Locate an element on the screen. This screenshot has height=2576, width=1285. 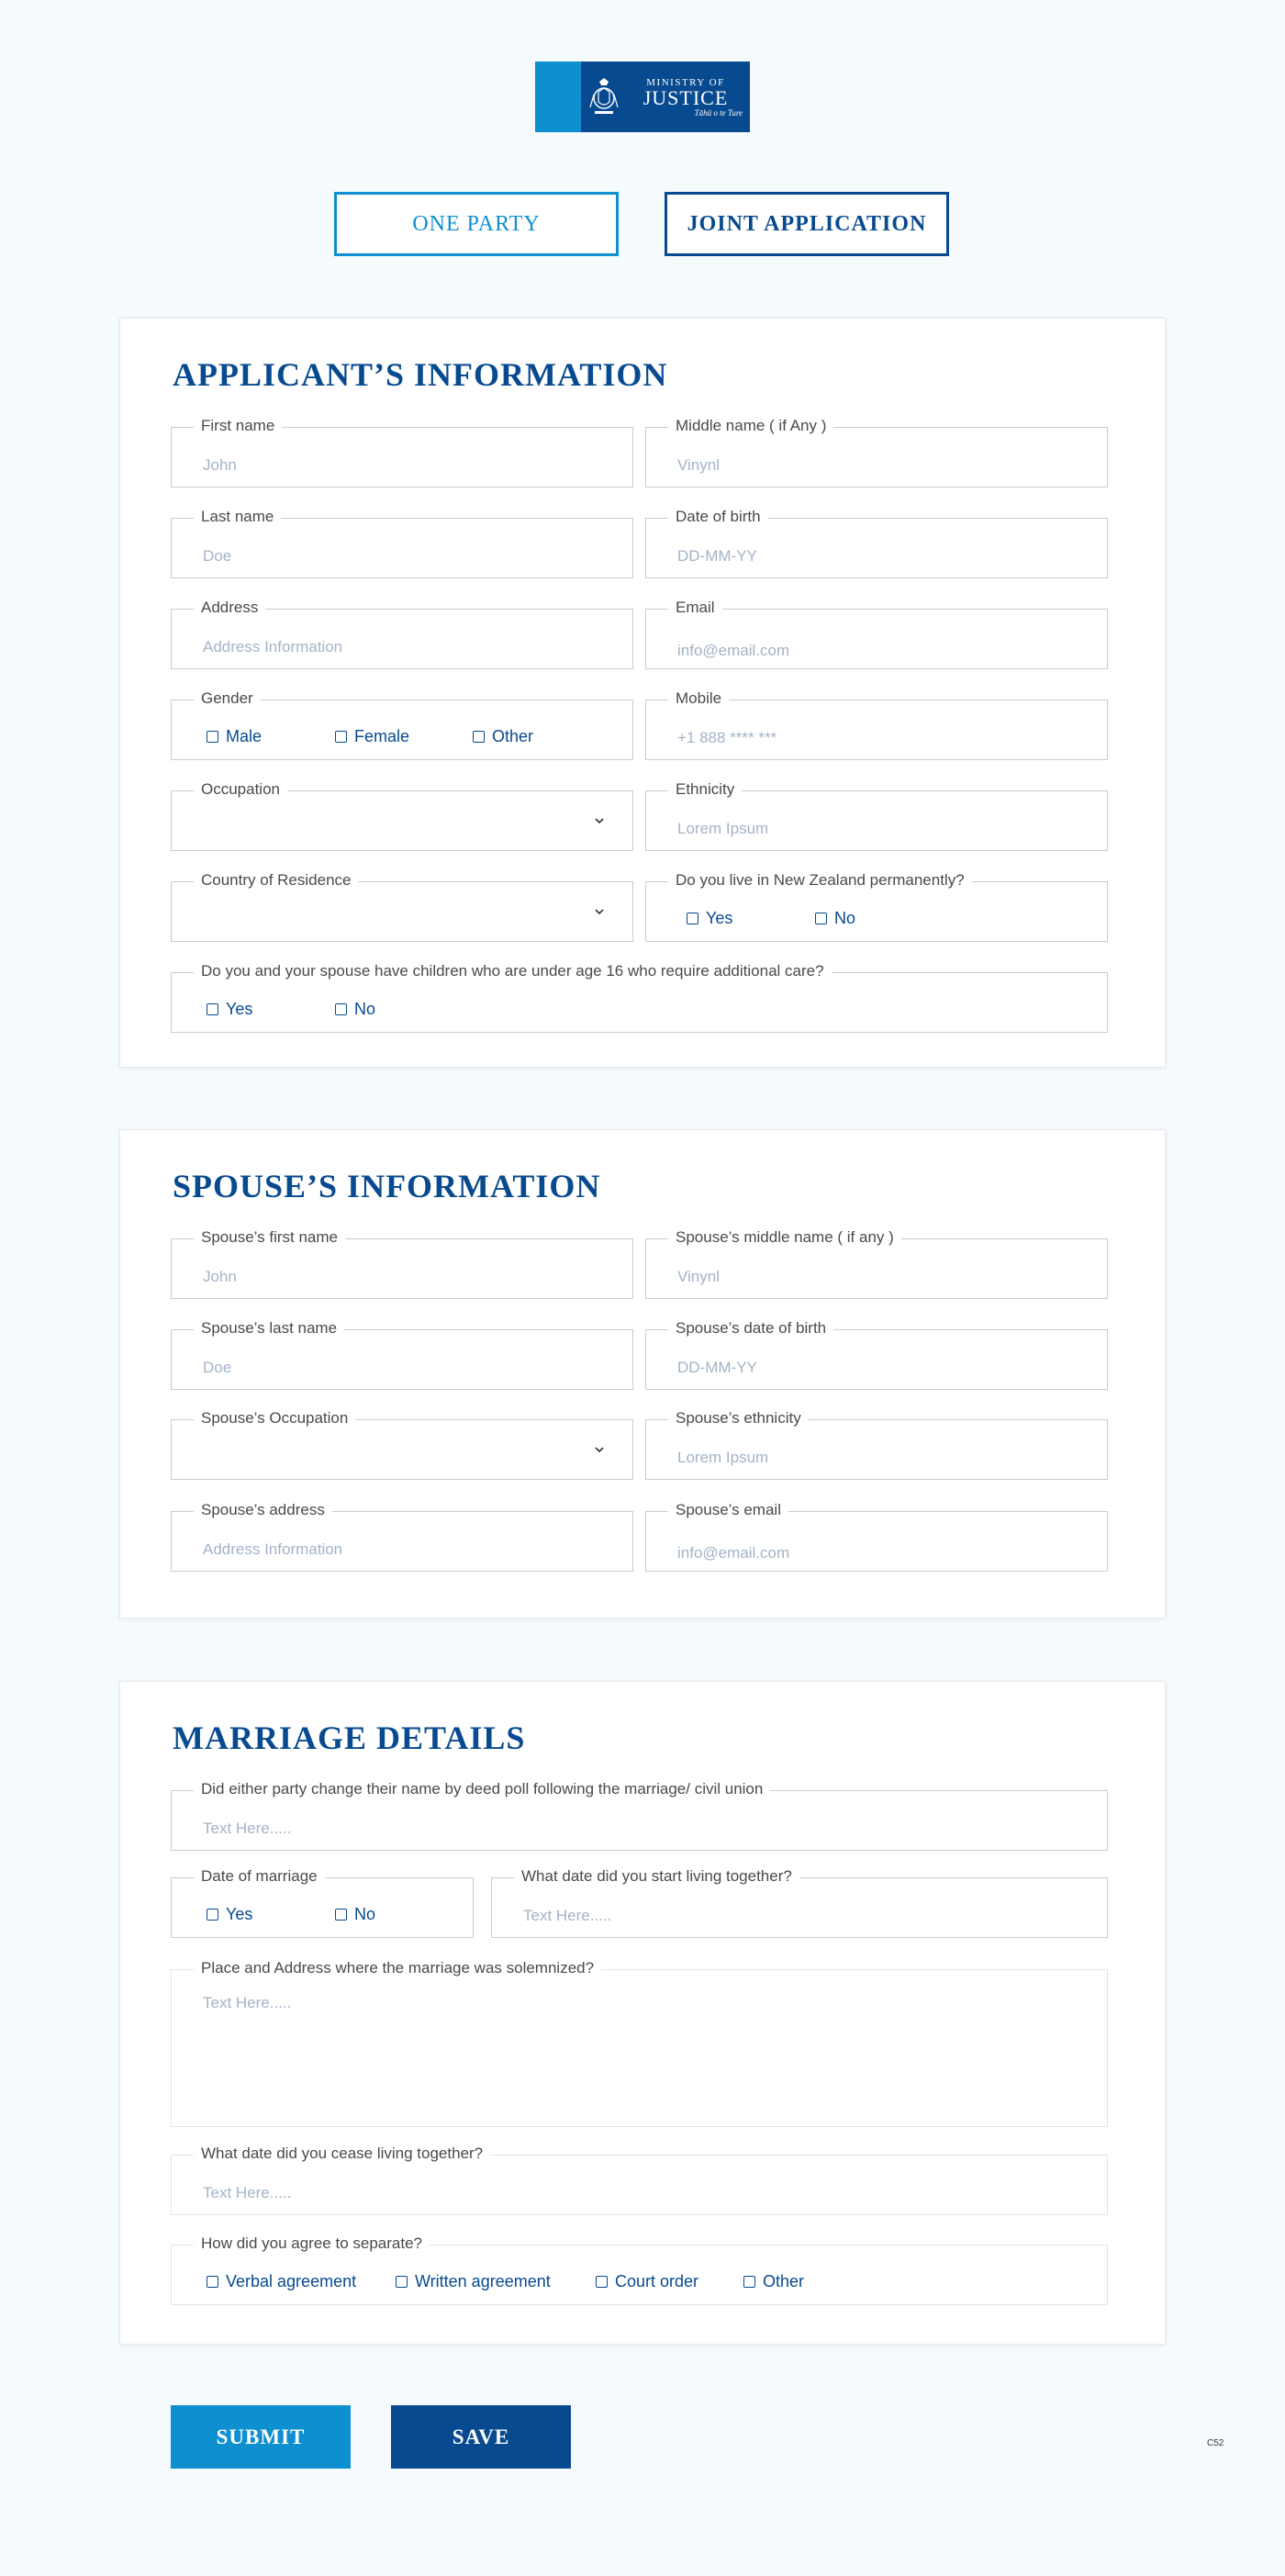
country-select: Country of Residence is located at coordinates (402, 906).